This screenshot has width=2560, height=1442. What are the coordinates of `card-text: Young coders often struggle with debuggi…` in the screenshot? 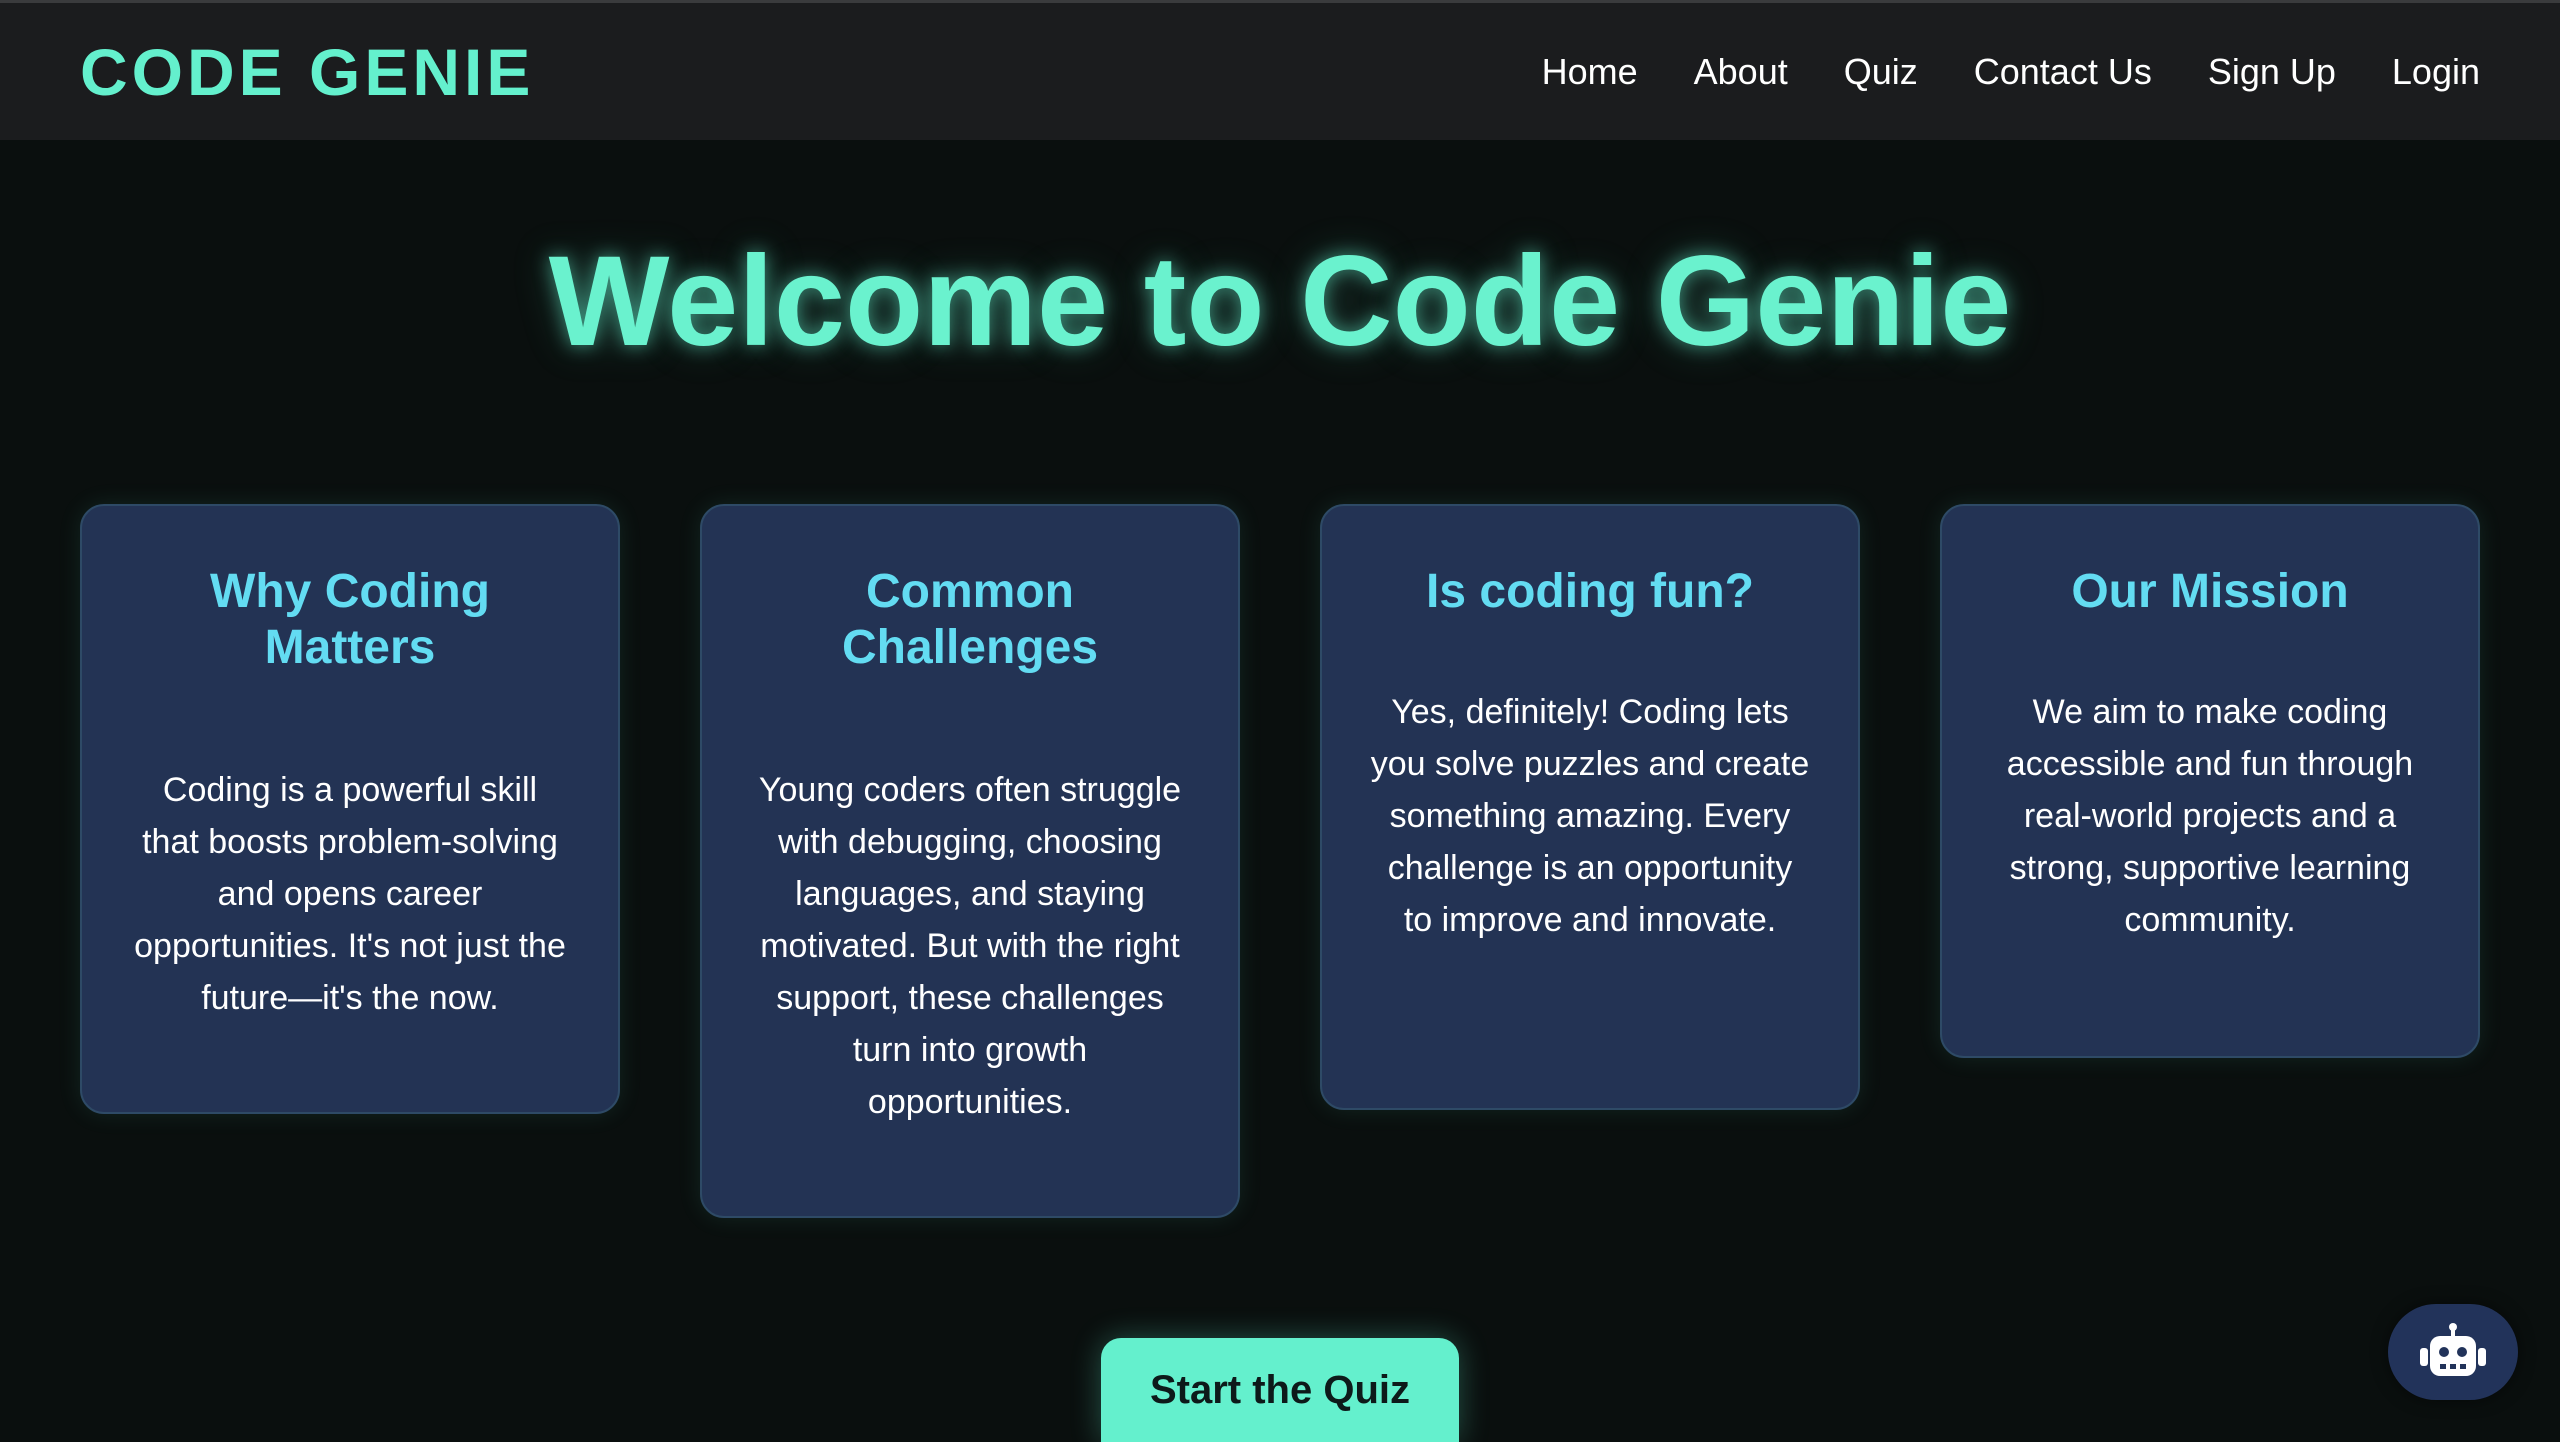 It's located at (970, 946).